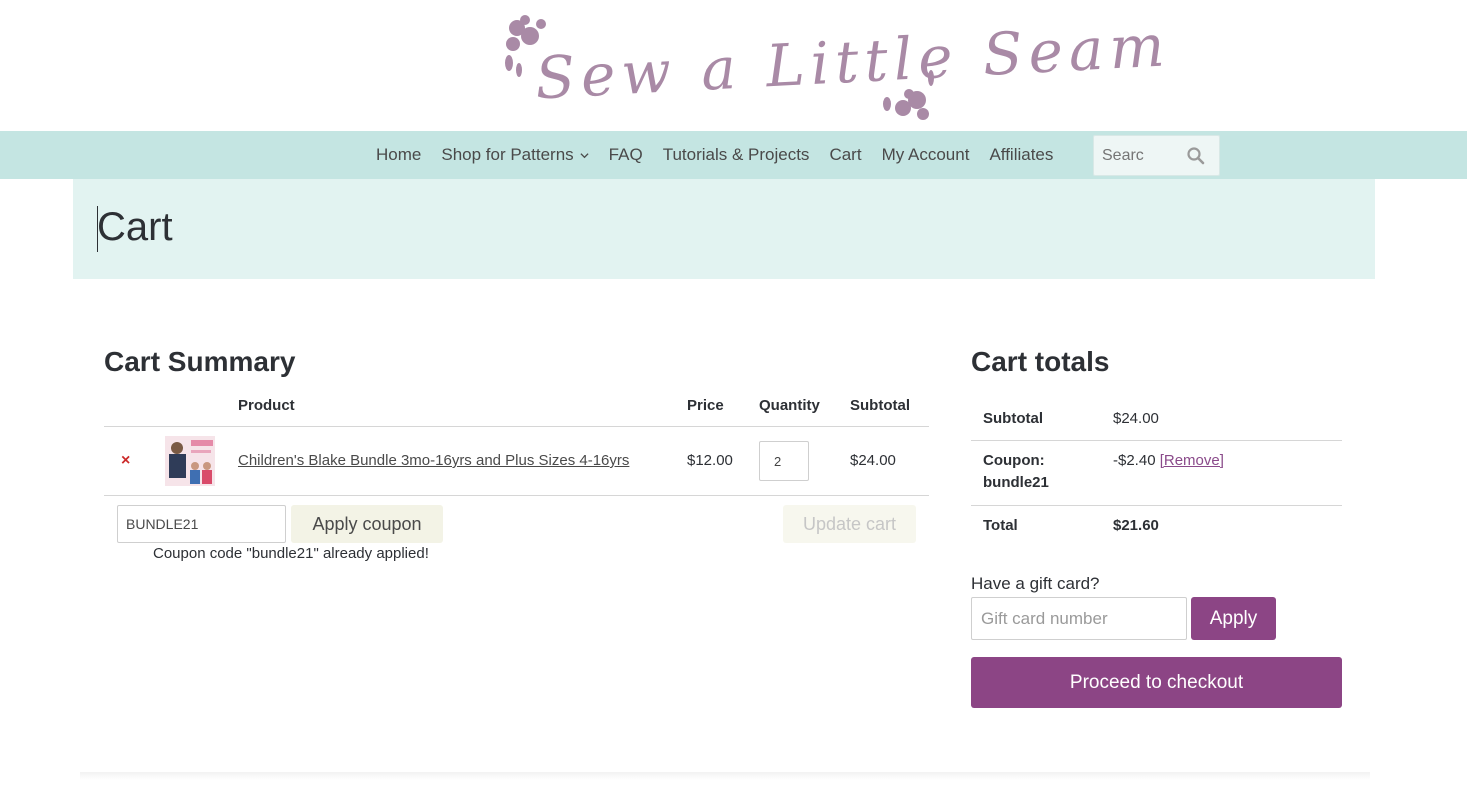 The image size is (1467, 790). I want to click on coupon-status-message: Coupon code "bundle21" already applied!, so click(291, 553).